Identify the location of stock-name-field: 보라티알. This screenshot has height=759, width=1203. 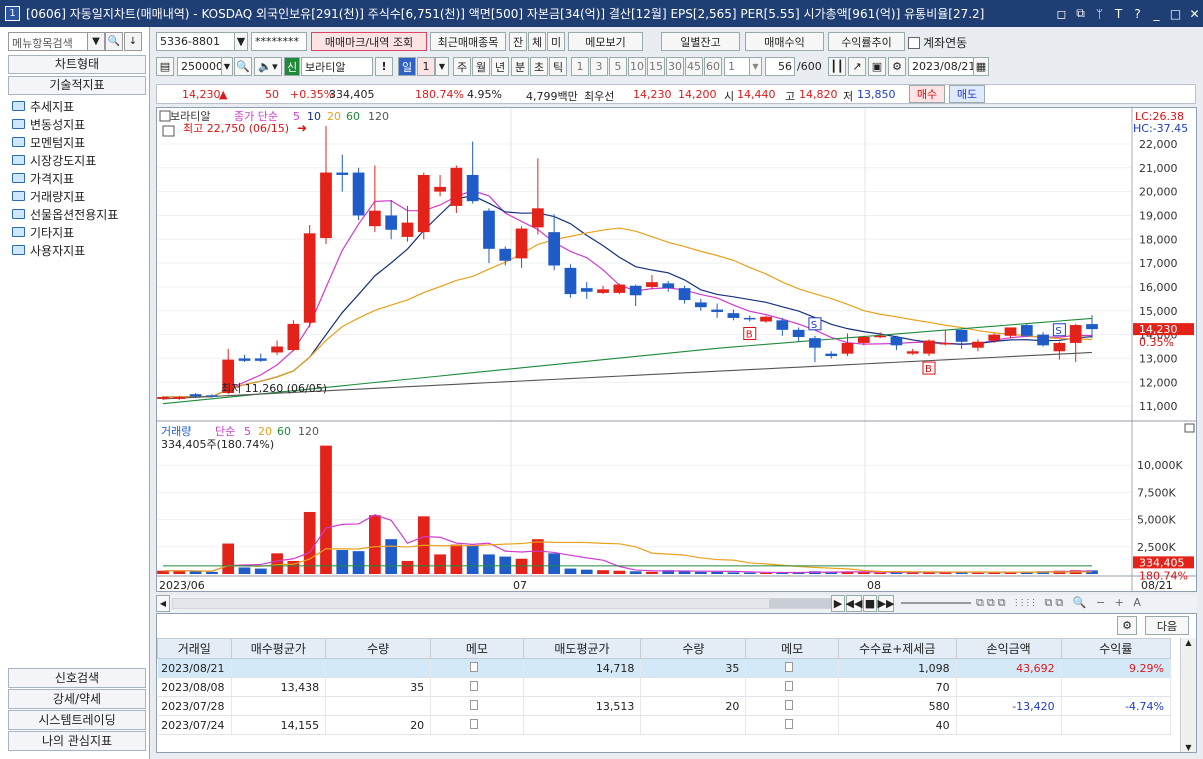
(337, 66).